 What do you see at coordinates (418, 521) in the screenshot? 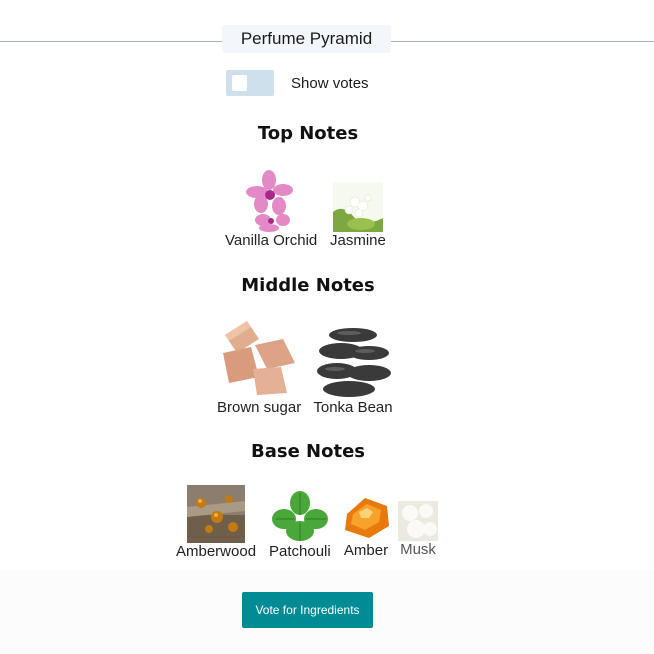
I see `musk-image` at bounding box center [418, 521].